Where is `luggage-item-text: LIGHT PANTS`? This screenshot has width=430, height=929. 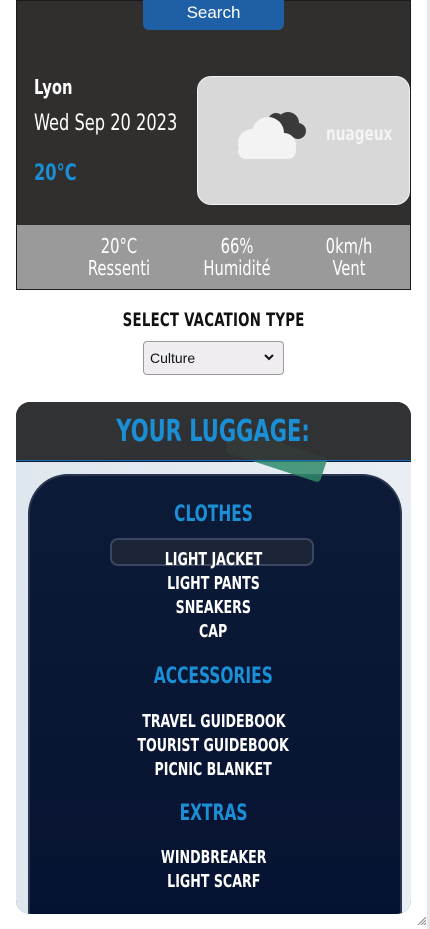 luggage-item-text: LIGHT PANTS is located at coordinates (213, 583).